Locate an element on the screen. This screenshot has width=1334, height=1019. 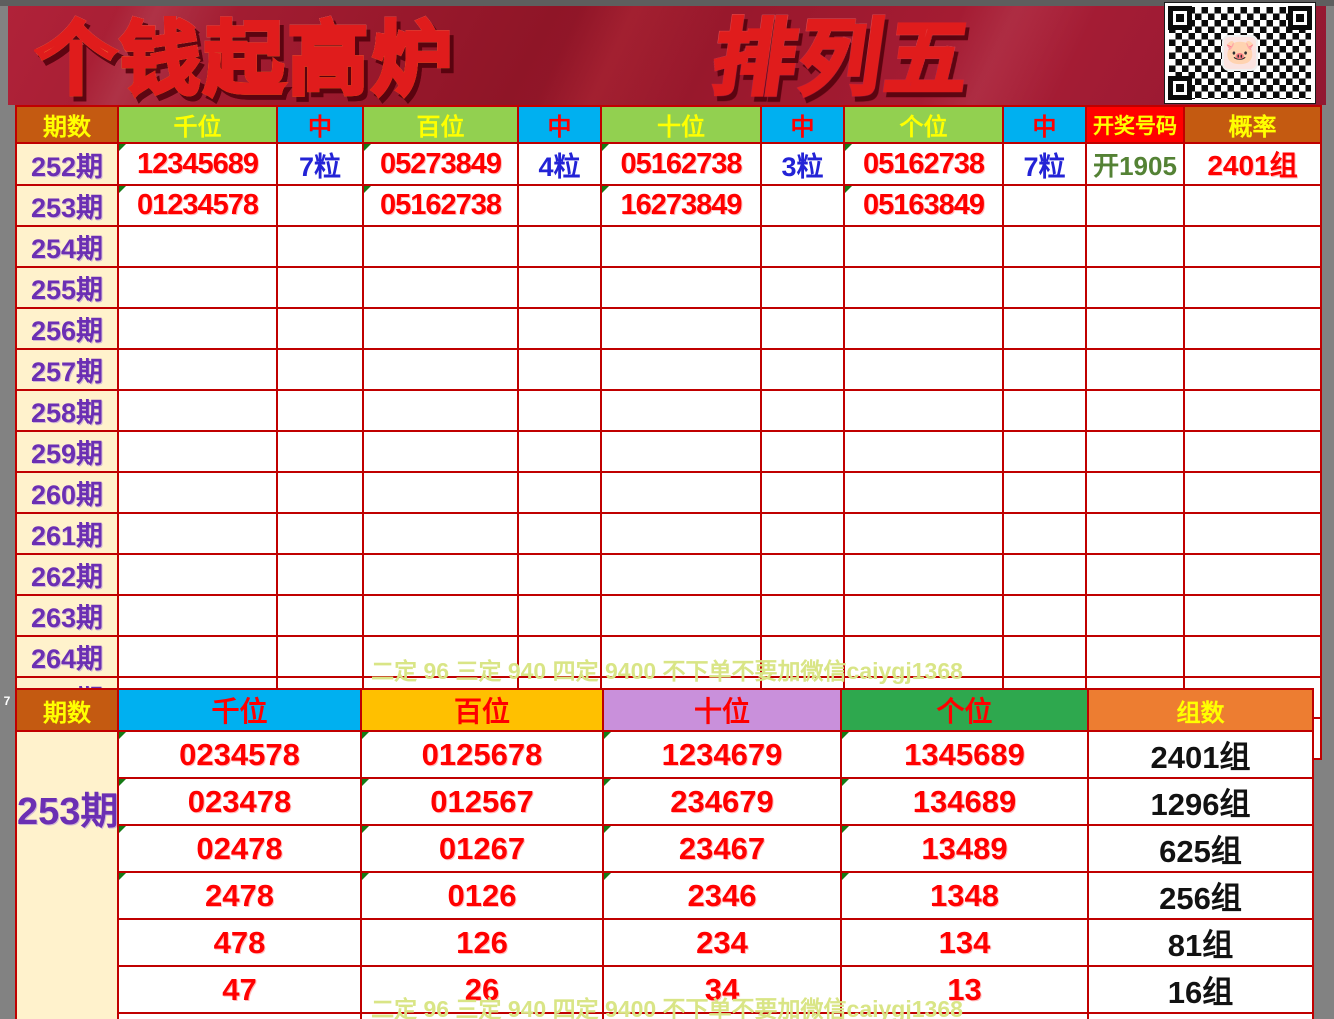
numbers-cell: 02478 is located at coordinates (239, 848).